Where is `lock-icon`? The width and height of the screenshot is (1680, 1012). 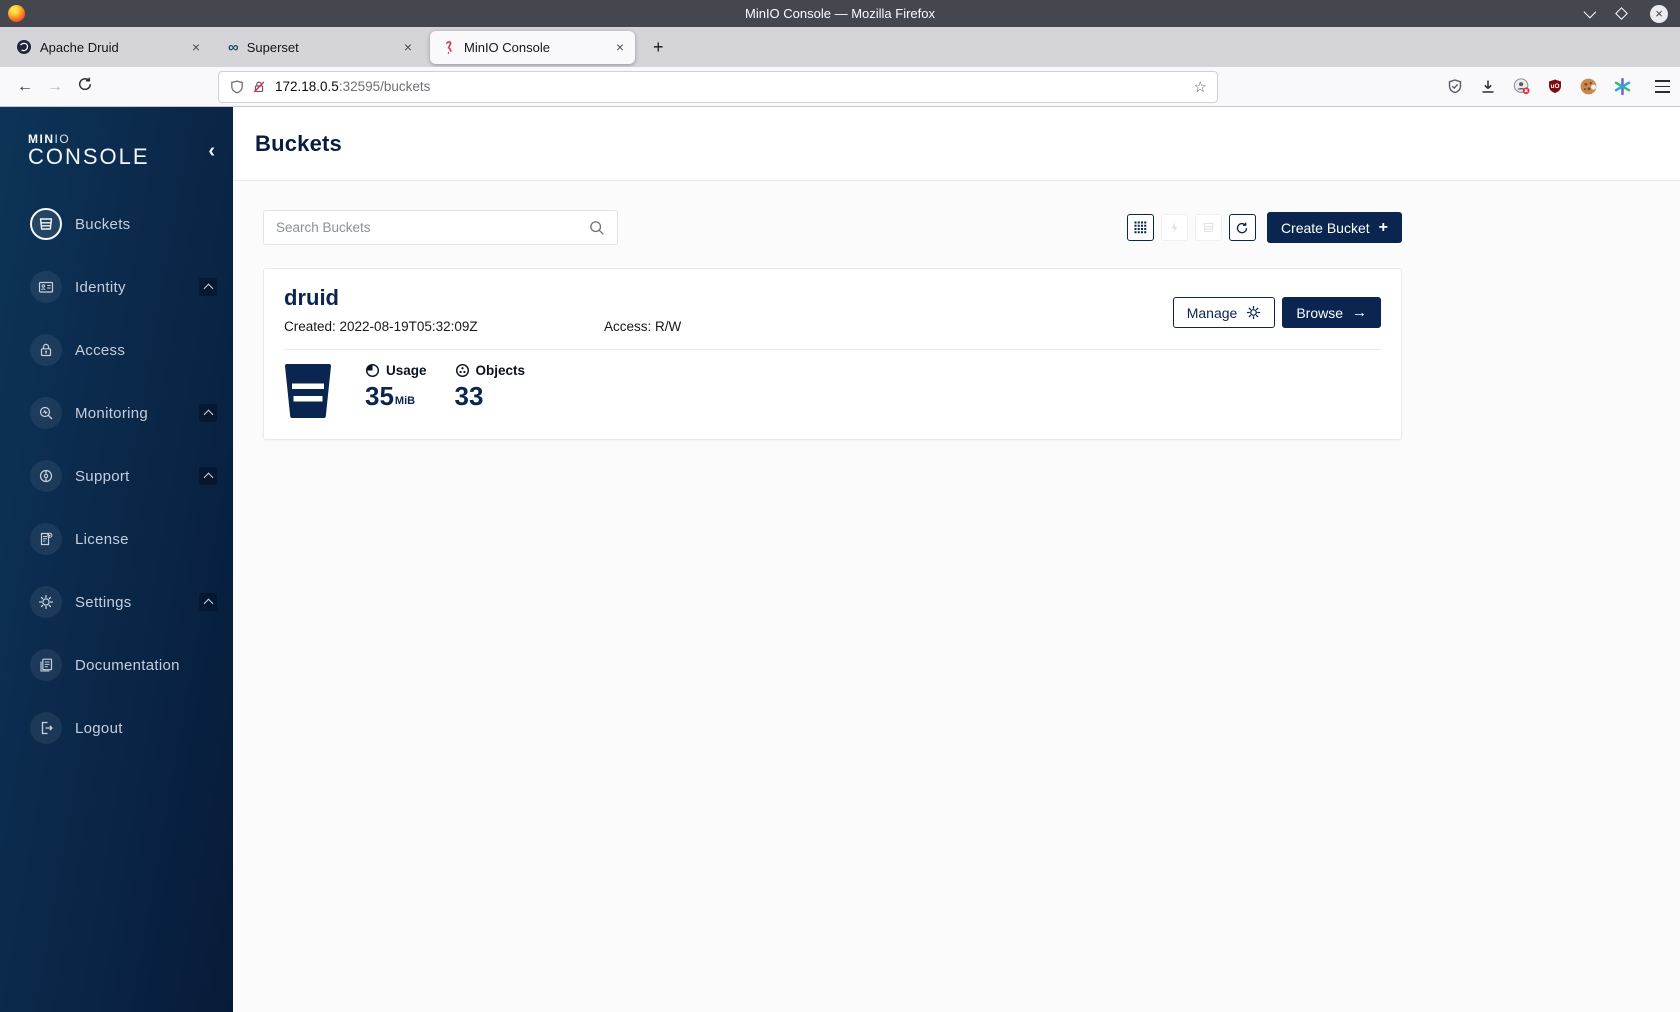 lock-icon is located at coordinates (46, 350).